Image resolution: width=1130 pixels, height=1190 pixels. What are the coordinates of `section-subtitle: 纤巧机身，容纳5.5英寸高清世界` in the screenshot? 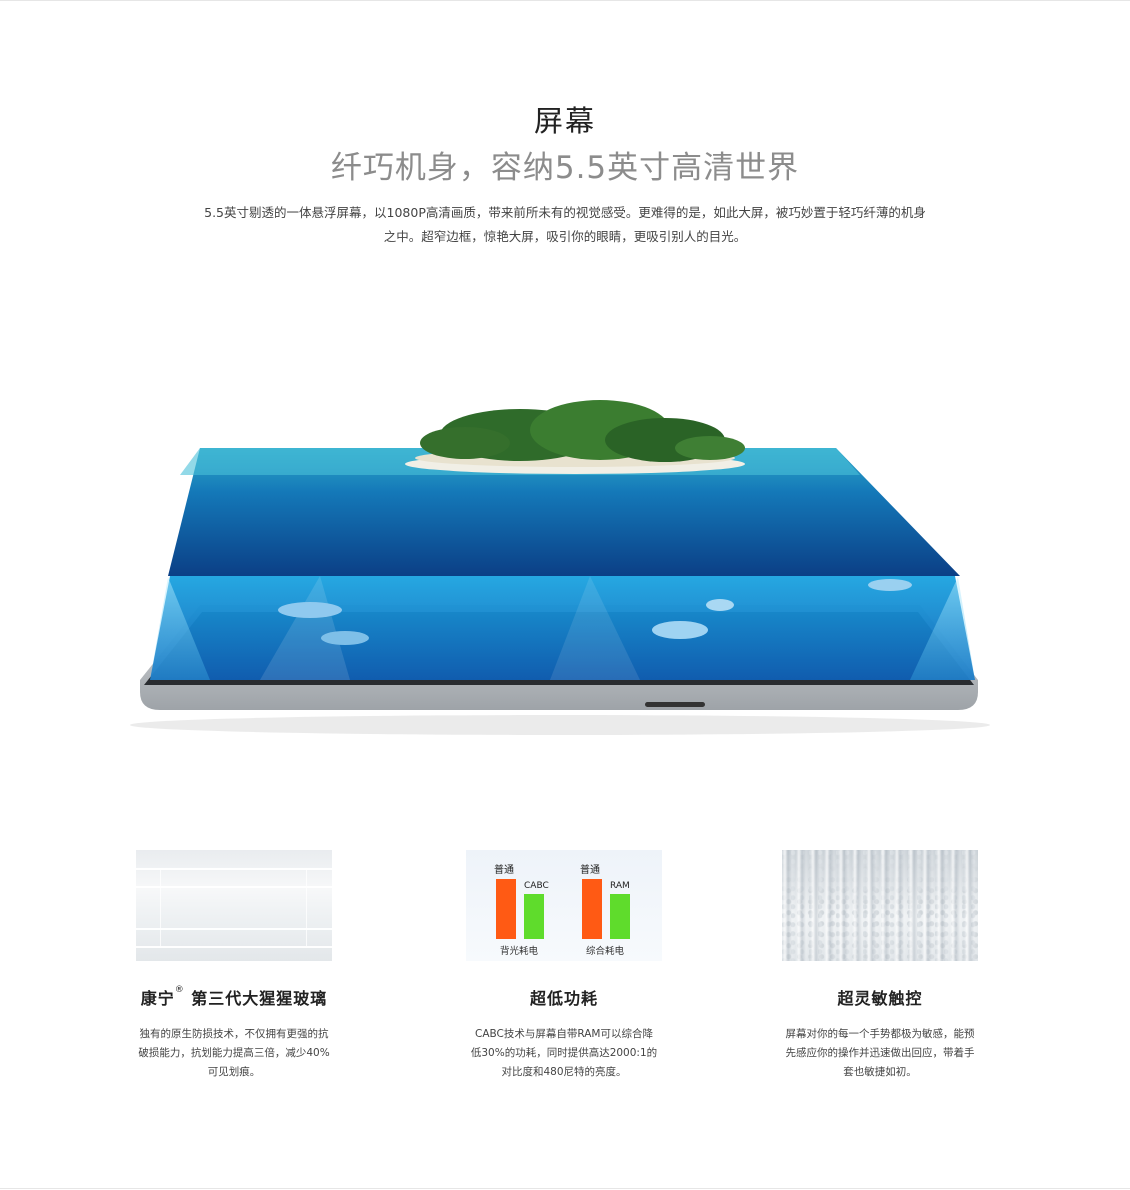 It's located at (565, 168).